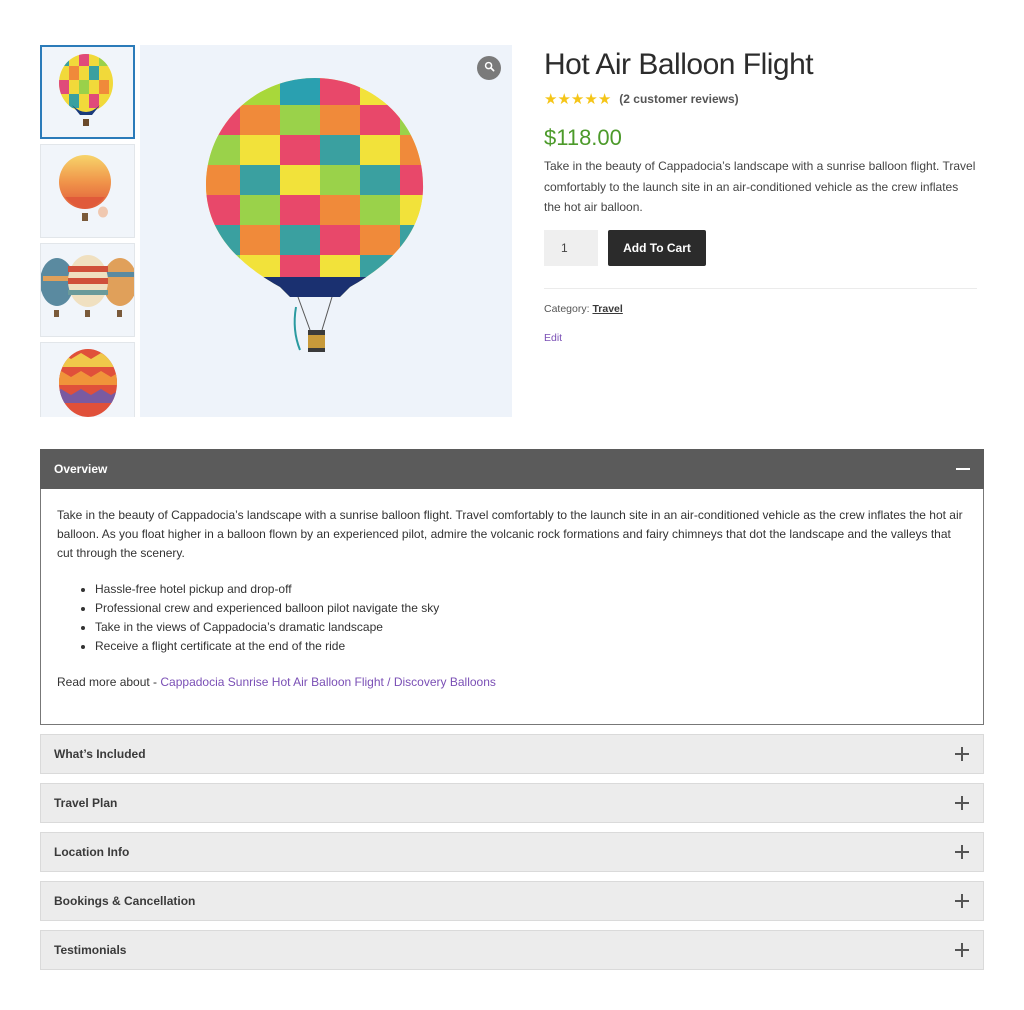  What do you see at coordinates (567, 308) in the screenshot?
I see `category-label: Category:` at bounding box center [567, 308].